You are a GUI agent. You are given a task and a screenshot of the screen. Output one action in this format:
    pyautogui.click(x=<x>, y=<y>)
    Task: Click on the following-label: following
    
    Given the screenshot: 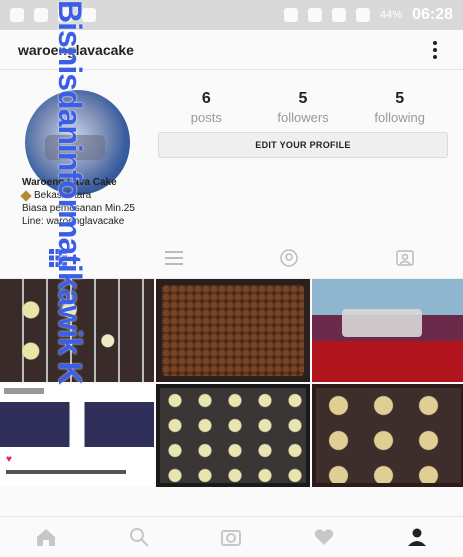 What is the action you would take?
    pyautogui.click(x=399, y=117)
    